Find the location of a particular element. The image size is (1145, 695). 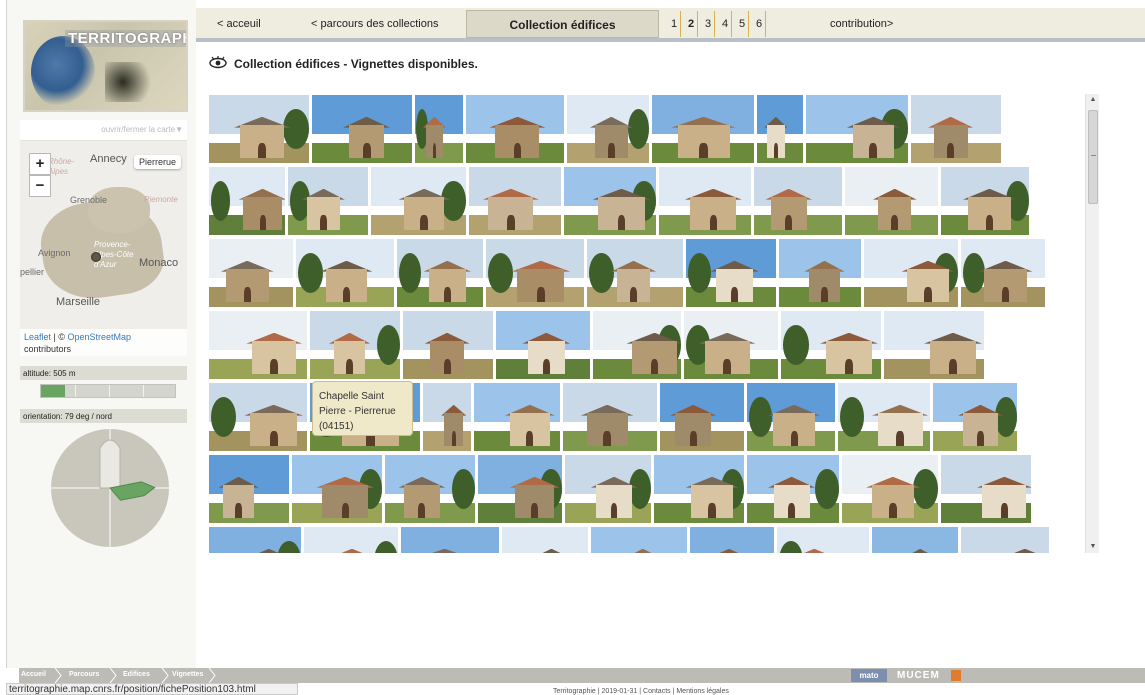

partner-logo-mucem: MUCEM is located at coordinates (918, 675).